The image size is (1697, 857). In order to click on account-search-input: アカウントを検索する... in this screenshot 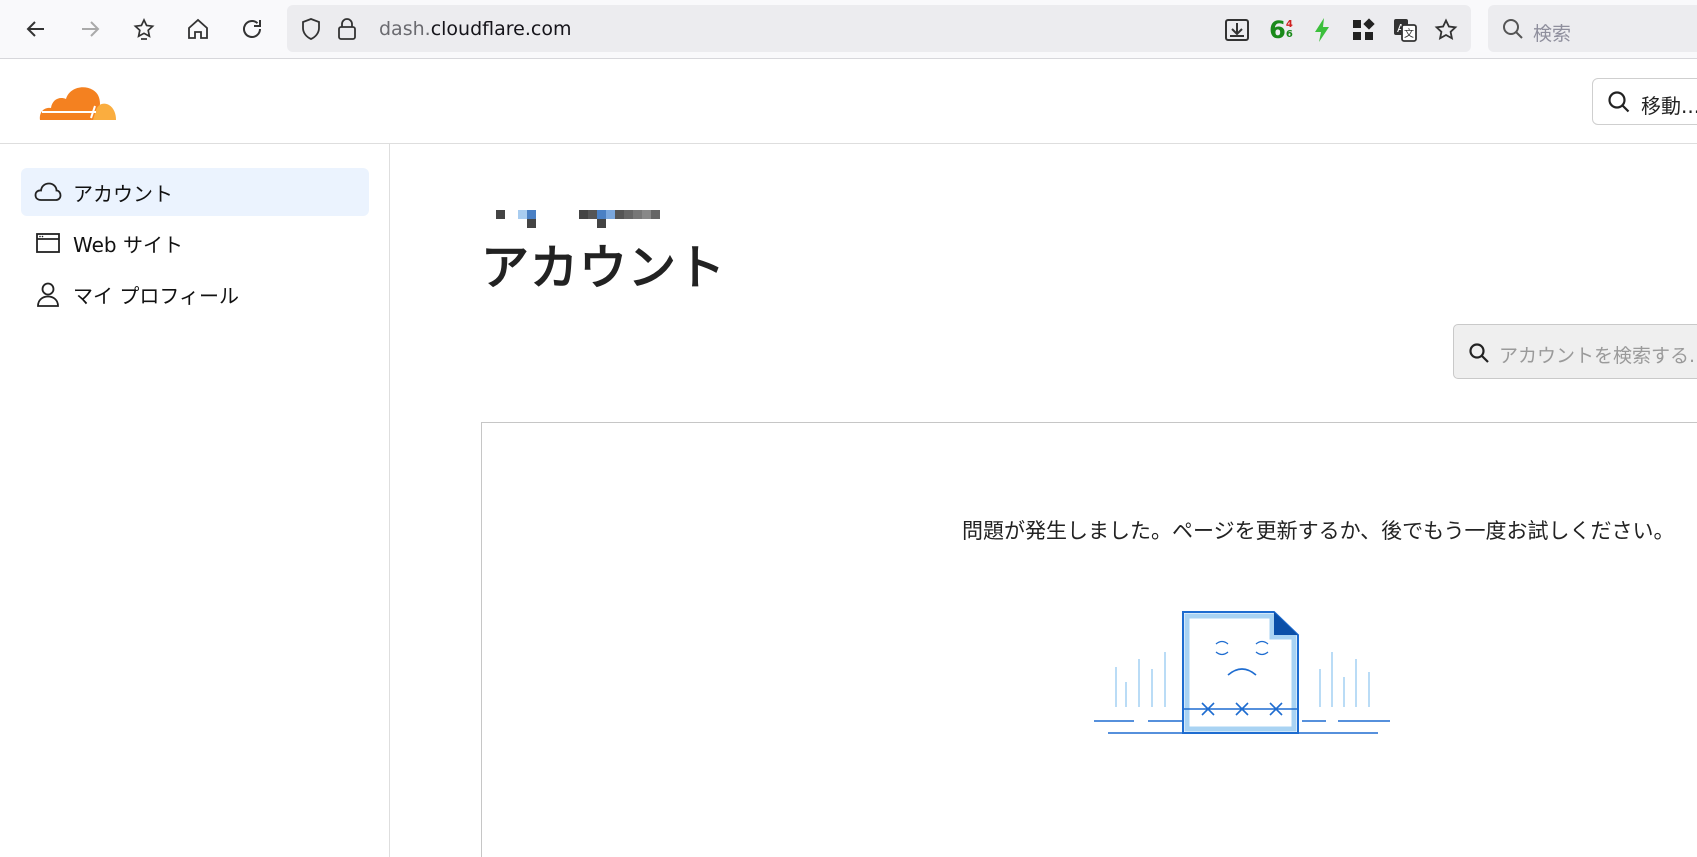, I will do `click(1575, 351)`.